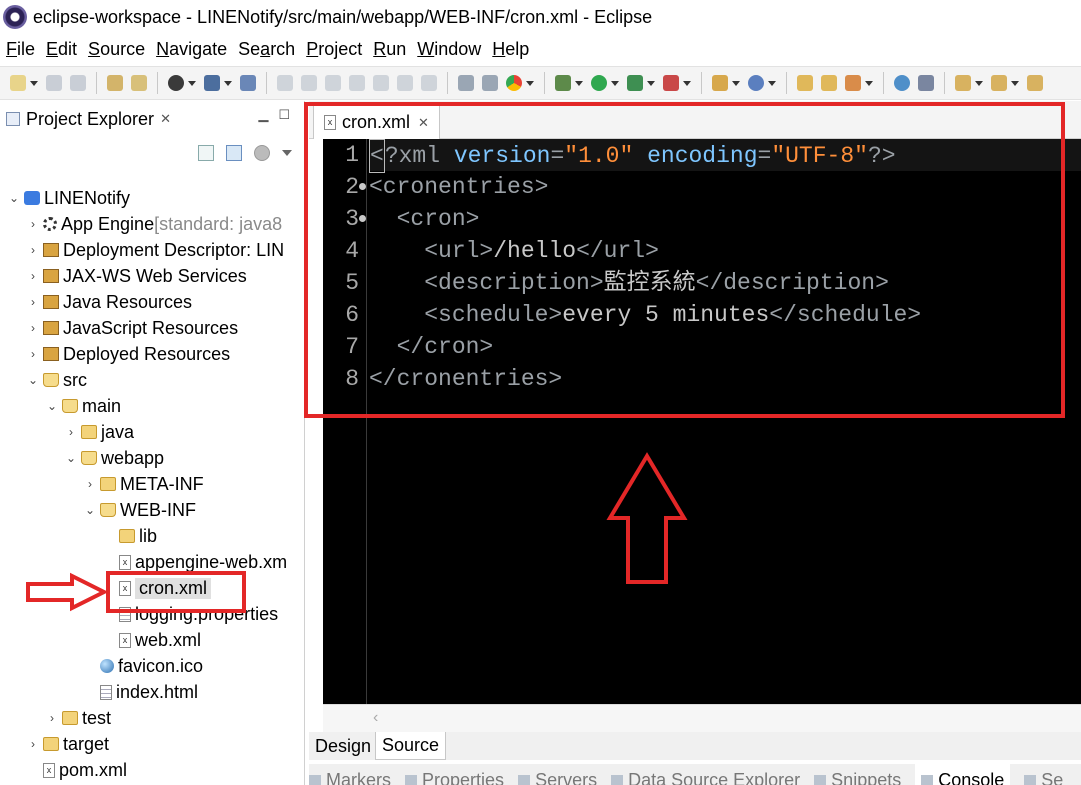 This screenshot has height=785, width=1081. Describe the element at coordinates (54, 83) in the screenshot. I see `save-icon` at that location.